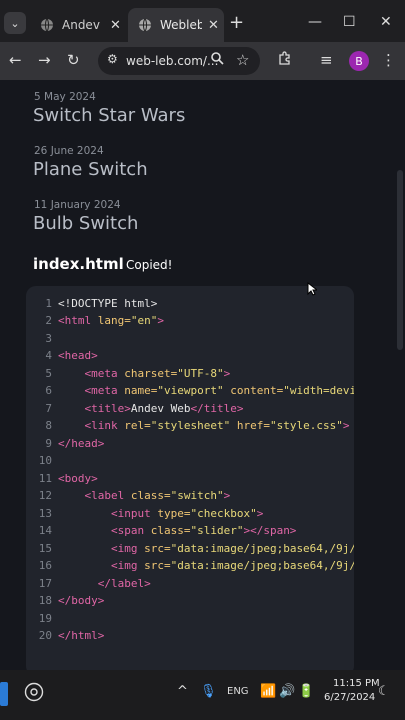 The width and height of the screenshot is (405, 720). What do you see at coordinates (326, 60) in the screenshot?
I see `media-controls-icon: ≡` at bounding box center [326, 60].